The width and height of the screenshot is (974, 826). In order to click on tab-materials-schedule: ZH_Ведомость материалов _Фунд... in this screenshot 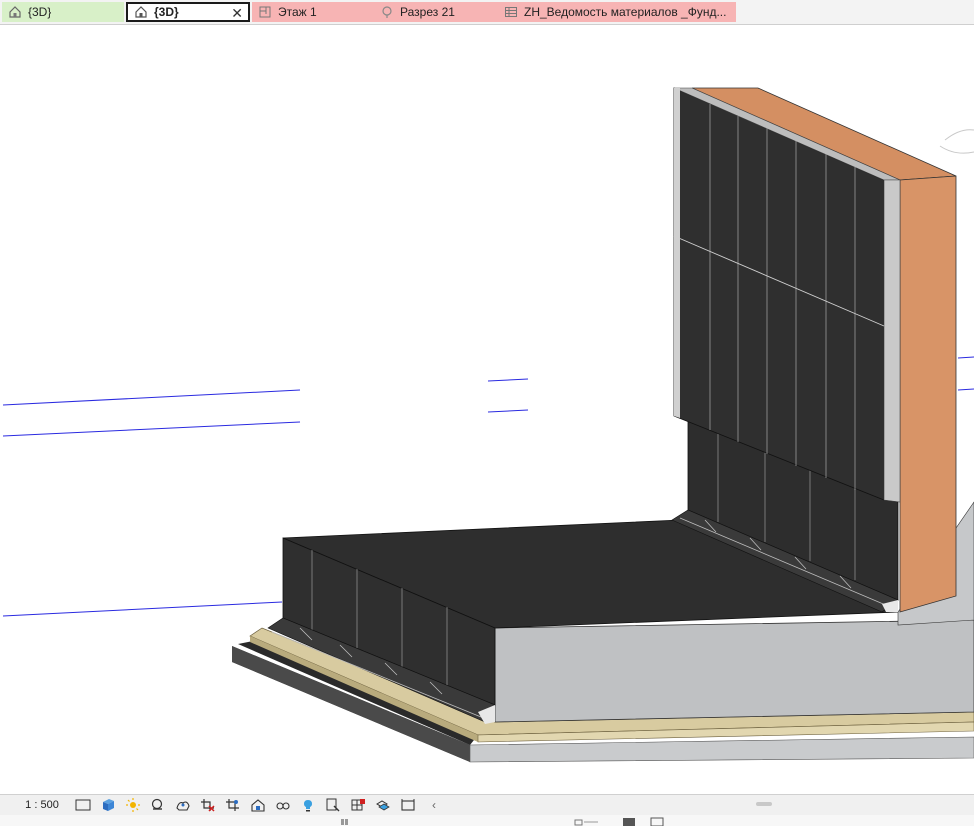, I will do `click(617, 12)`.